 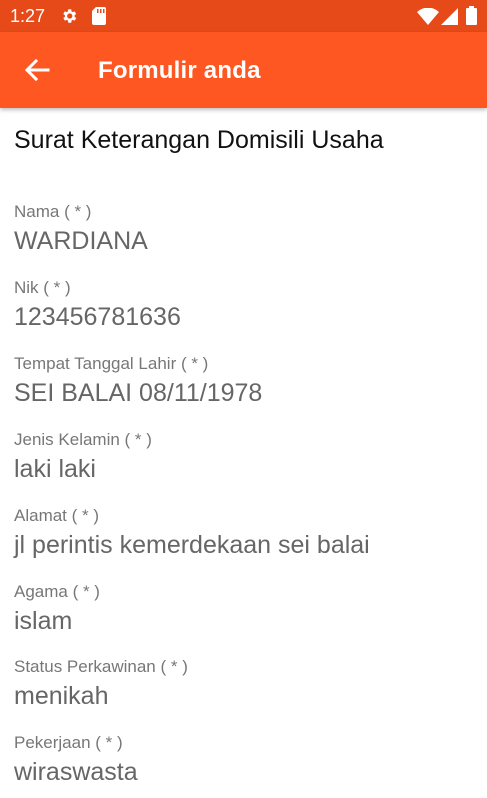 I want to click on app-bar: Formulir anda, so click(x=243, y=70).